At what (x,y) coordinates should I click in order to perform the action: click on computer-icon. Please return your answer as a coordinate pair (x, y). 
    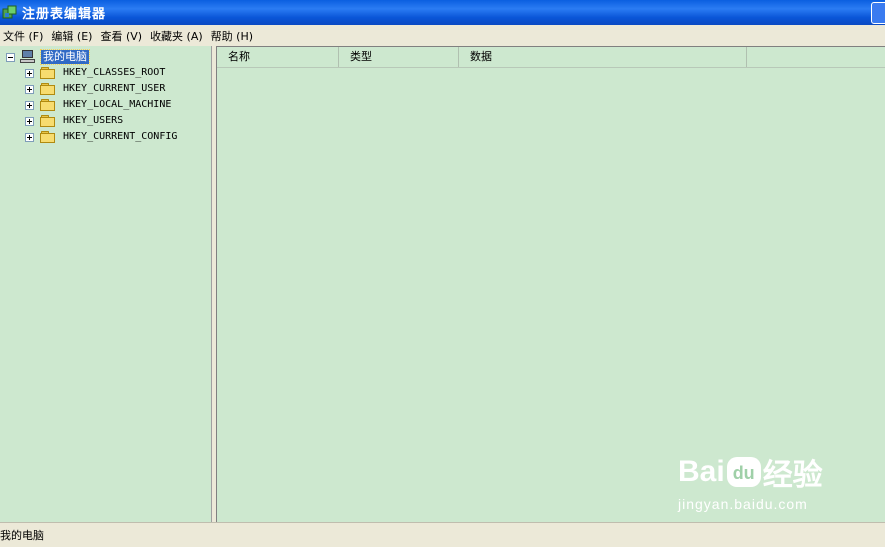
    Looking at the image, I should click on (28, 57).